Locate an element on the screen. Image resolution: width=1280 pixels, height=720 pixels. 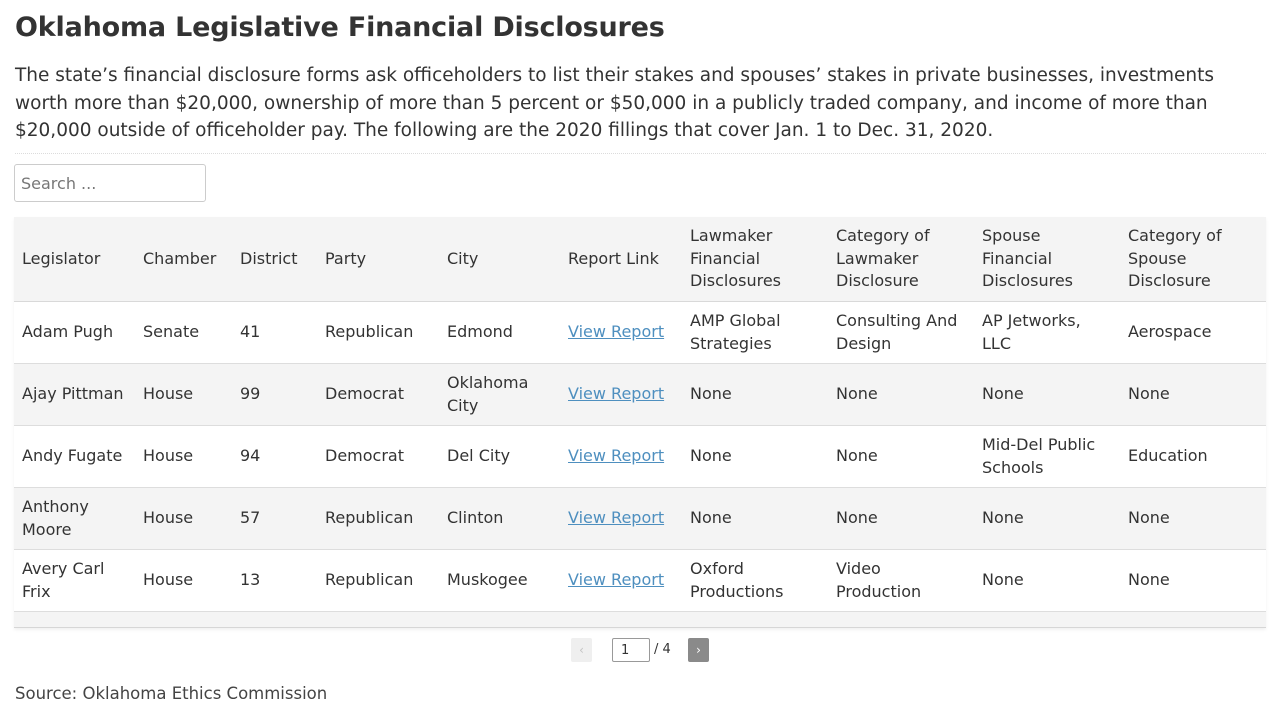
page-number-input is located at coordinates (631, 650).